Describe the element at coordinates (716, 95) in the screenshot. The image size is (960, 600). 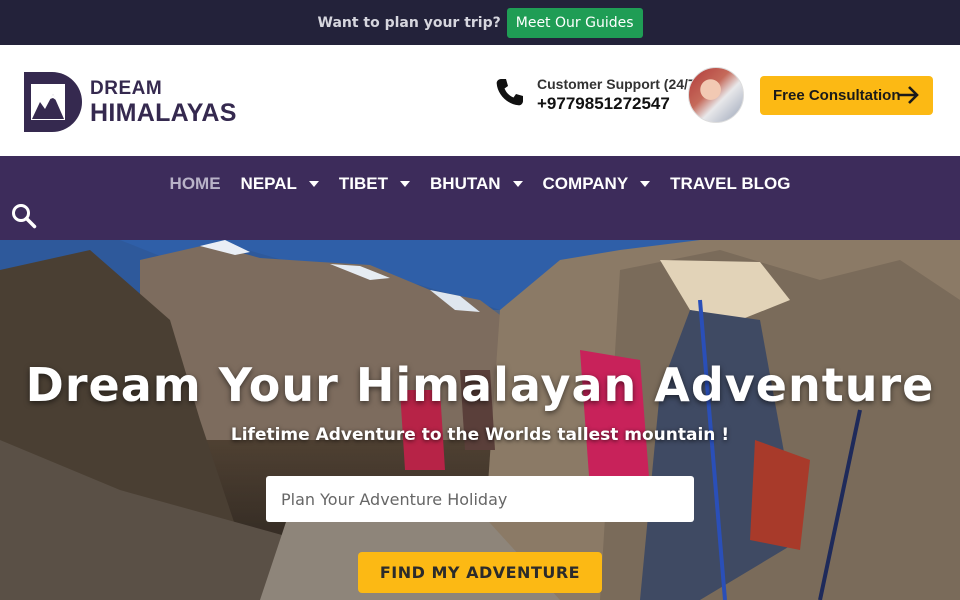
I see `support-agent-avatar` at that location.